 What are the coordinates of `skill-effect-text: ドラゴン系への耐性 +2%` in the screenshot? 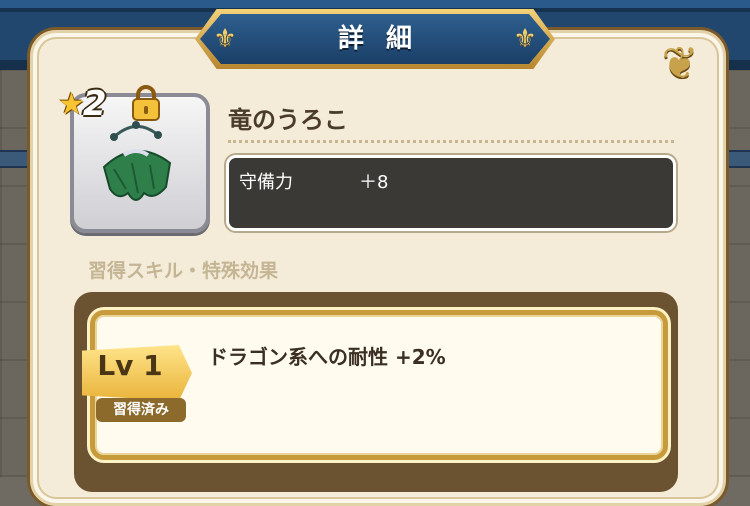 It's located at (327, 357).